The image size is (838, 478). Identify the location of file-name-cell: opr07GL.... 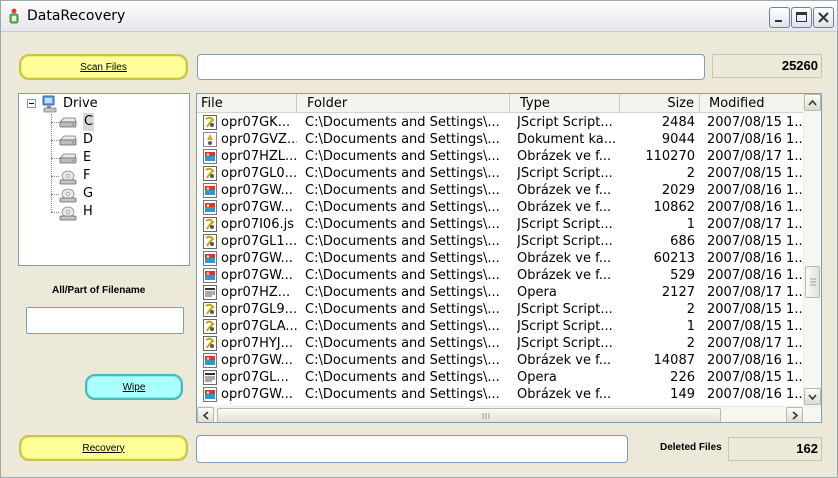
(255, 377).